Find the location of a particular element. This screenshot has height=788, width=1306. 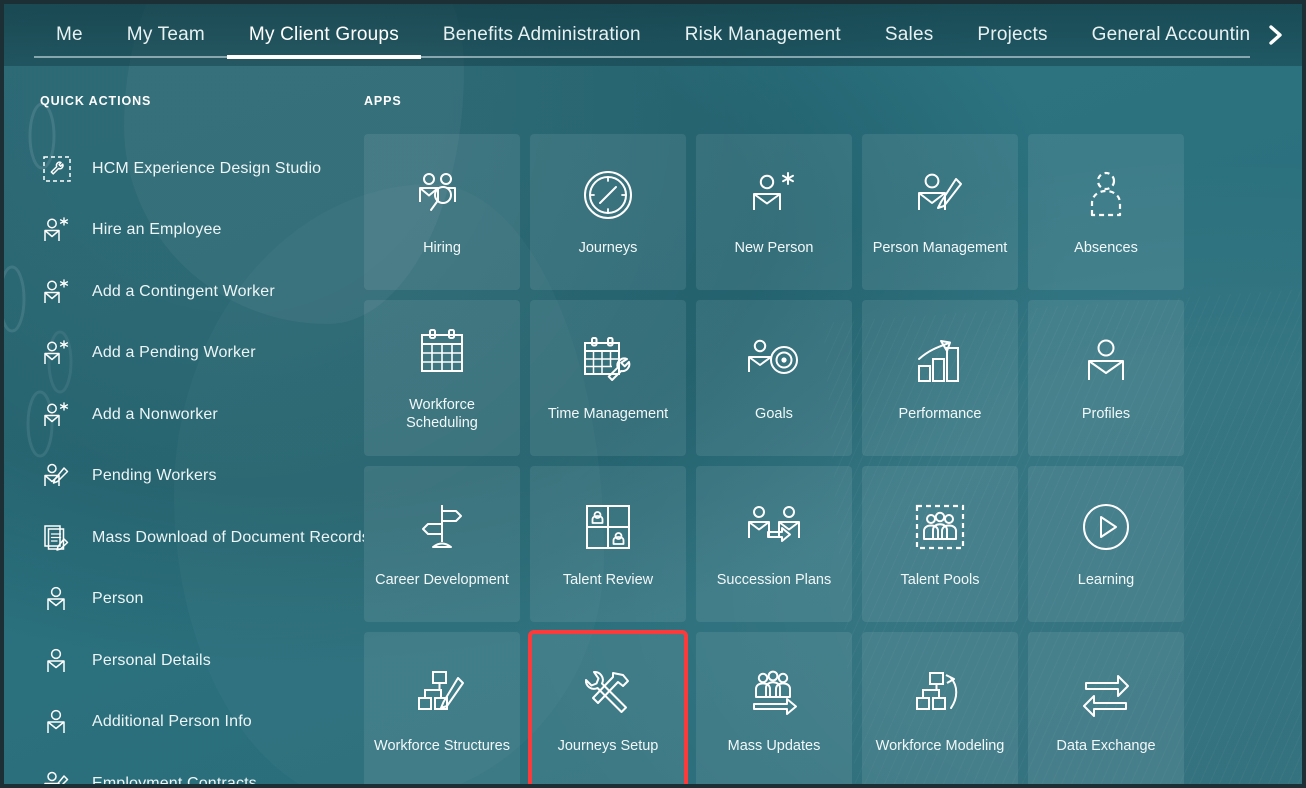

app-tile-label: Talent Review is located at coordinates (608, 580).